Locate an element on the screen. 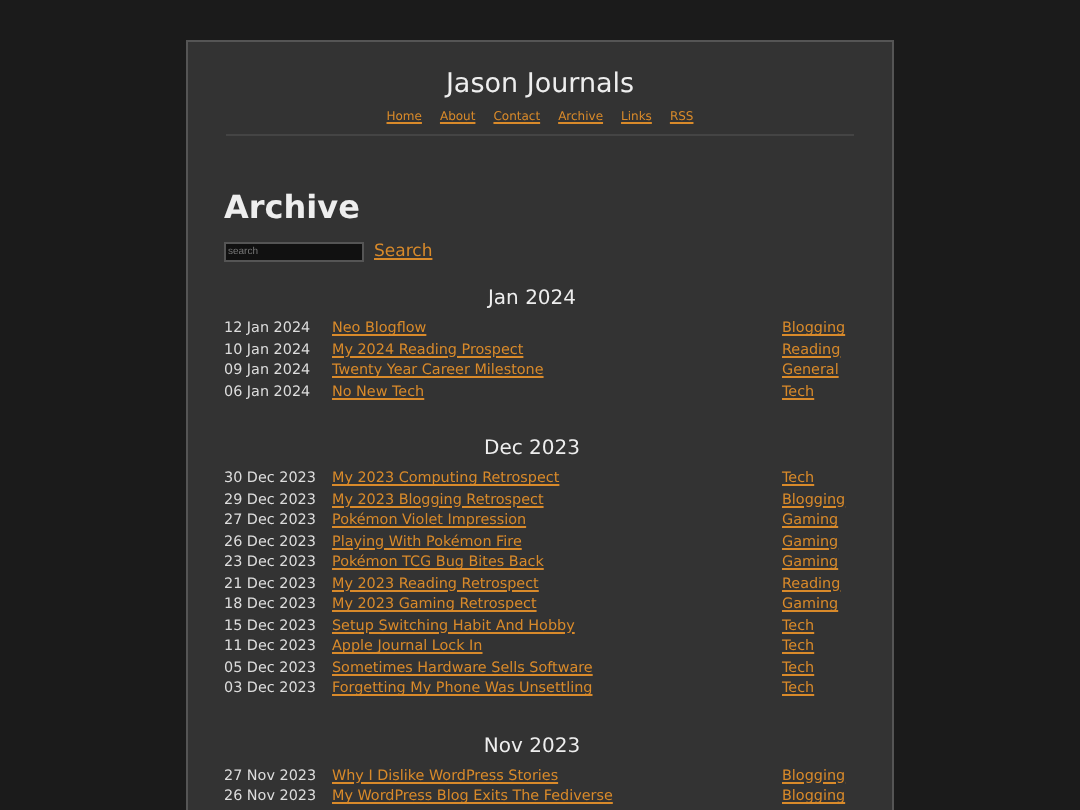  month-heading: Nov 2023 is located at coordinates (532, 747).